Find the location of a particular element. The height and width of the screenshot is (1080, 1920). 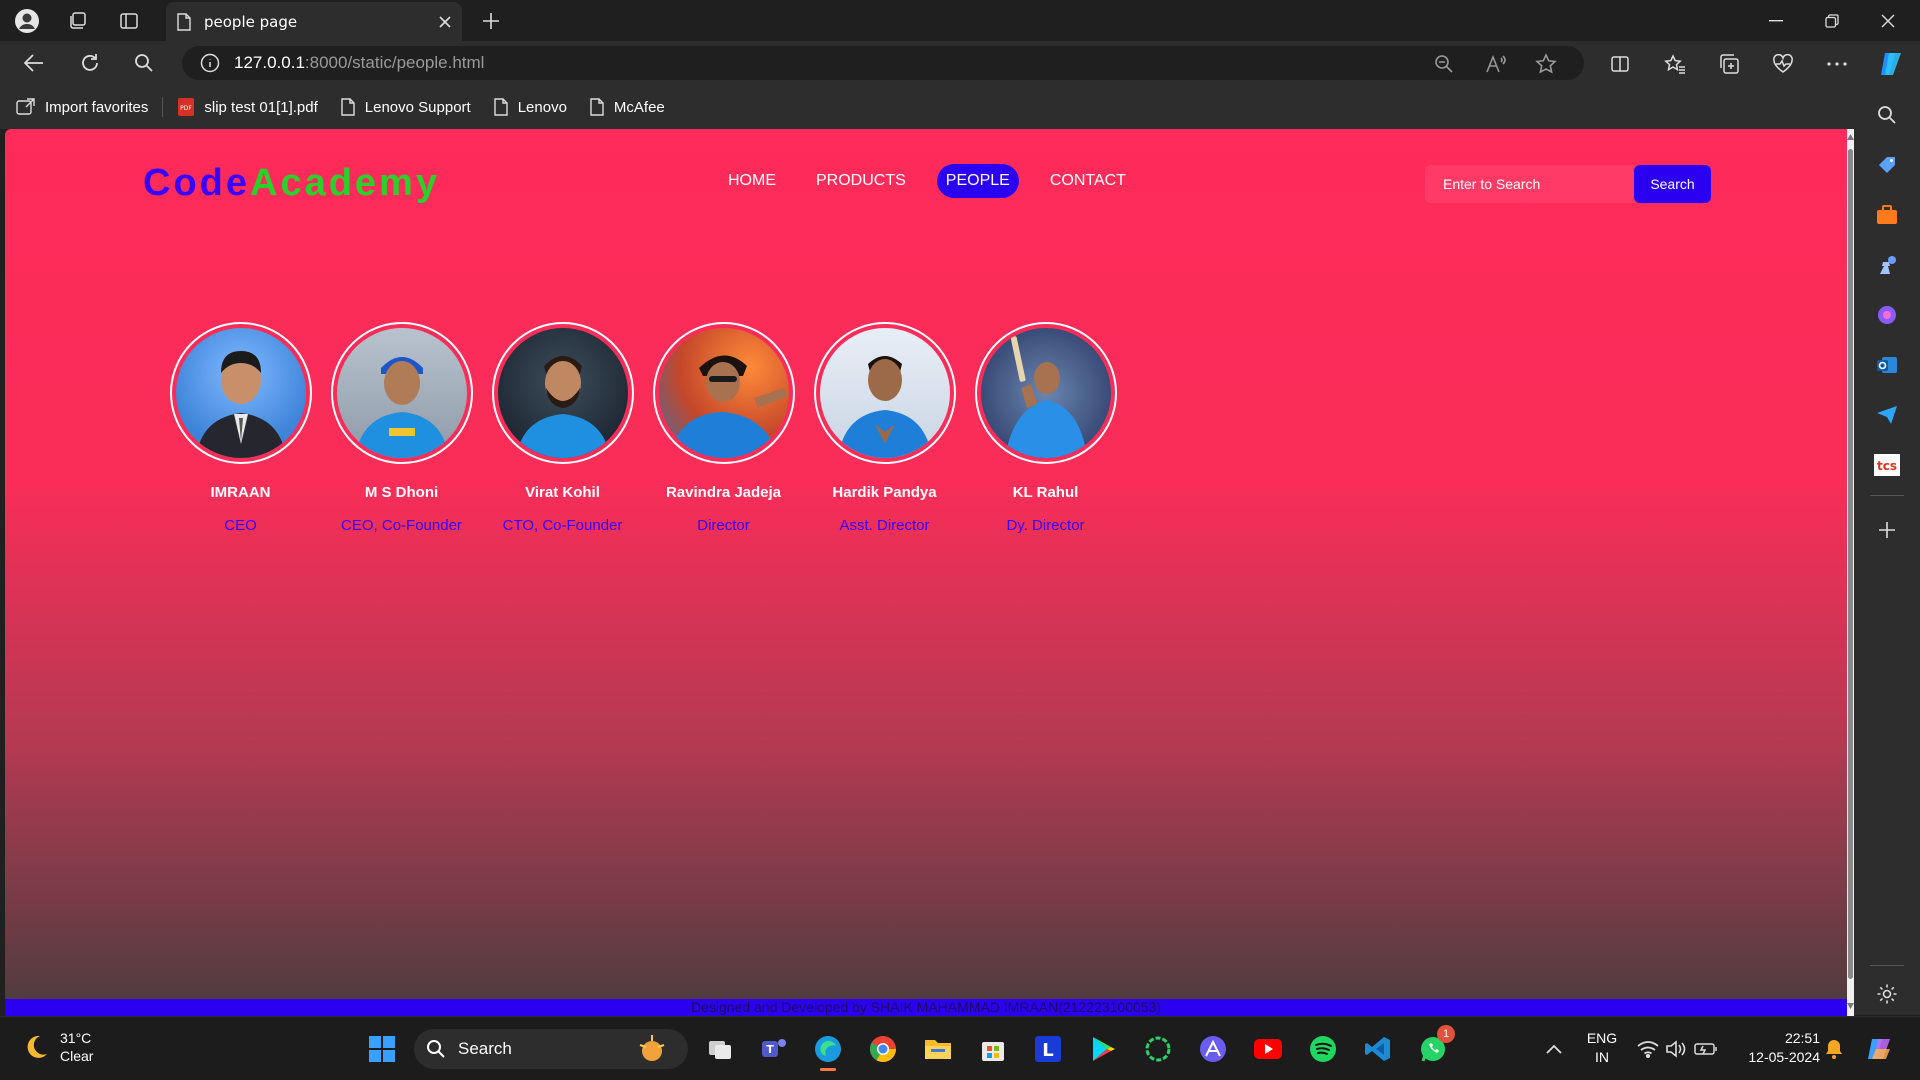

tools-briefcase-icon is located at coordinates (1887, 215).